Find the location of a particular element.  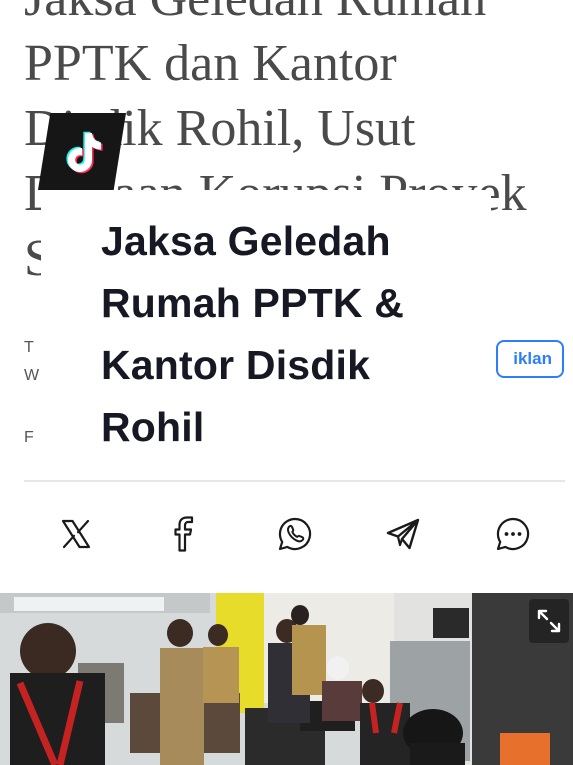

share-telegram-button is located at coordinates (403, 534).